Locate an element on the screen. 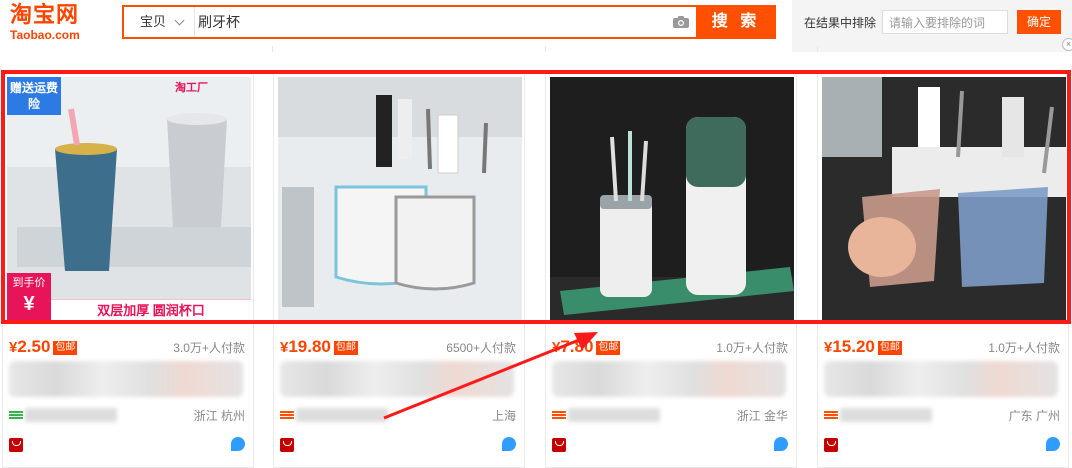 Image resolution: width=1072 pixels, height=468 pixels. search-scope-select: 宝贝 is located at coordinates (159, 22).